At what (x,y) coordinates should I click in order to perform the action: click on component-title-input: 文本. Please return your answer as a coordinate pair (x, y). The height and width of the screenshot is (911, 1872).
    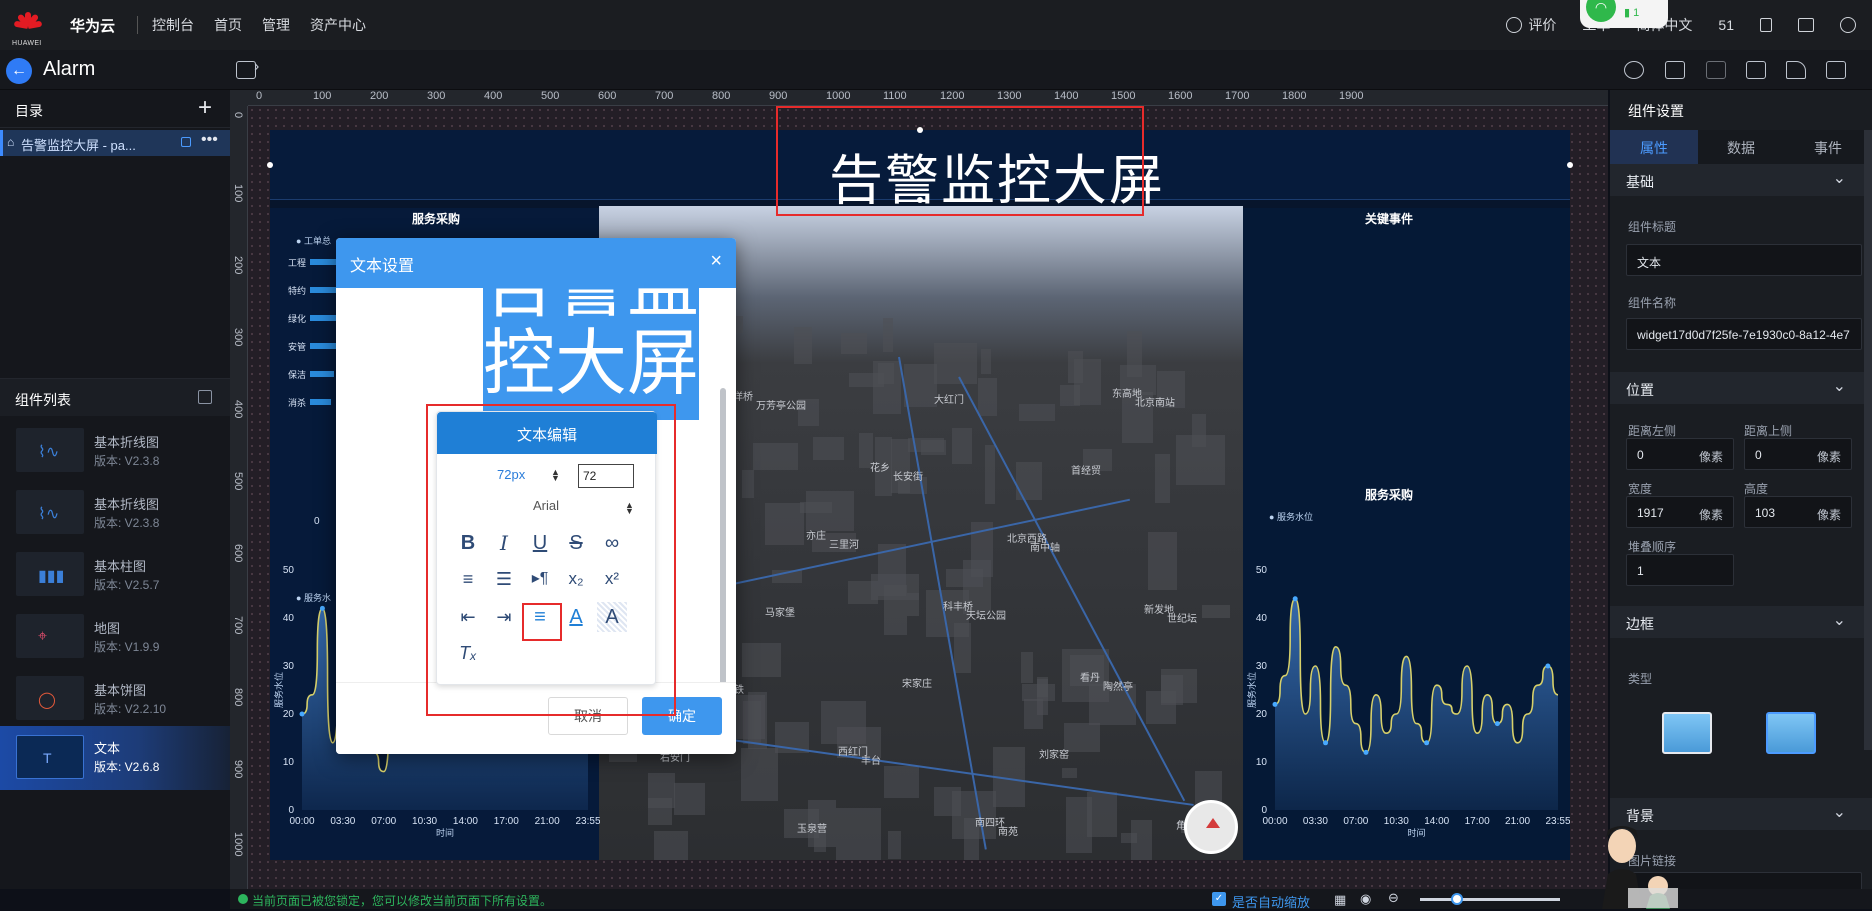
    Looking at the image, I should click on (1744, 260).